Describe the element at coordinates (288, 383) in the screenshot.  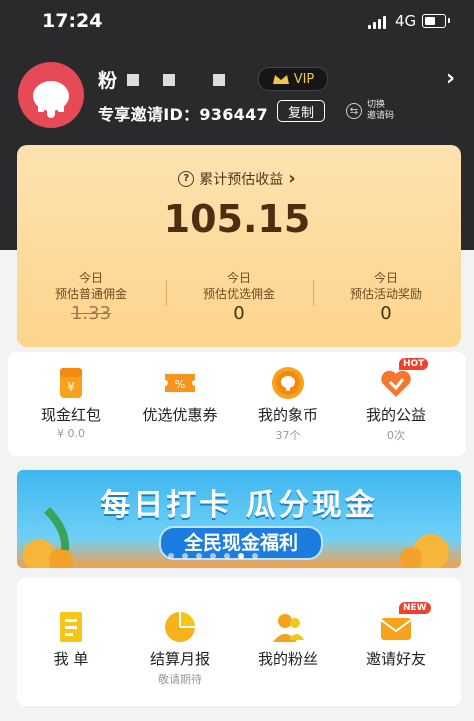
I see `coin-icon` at that location.